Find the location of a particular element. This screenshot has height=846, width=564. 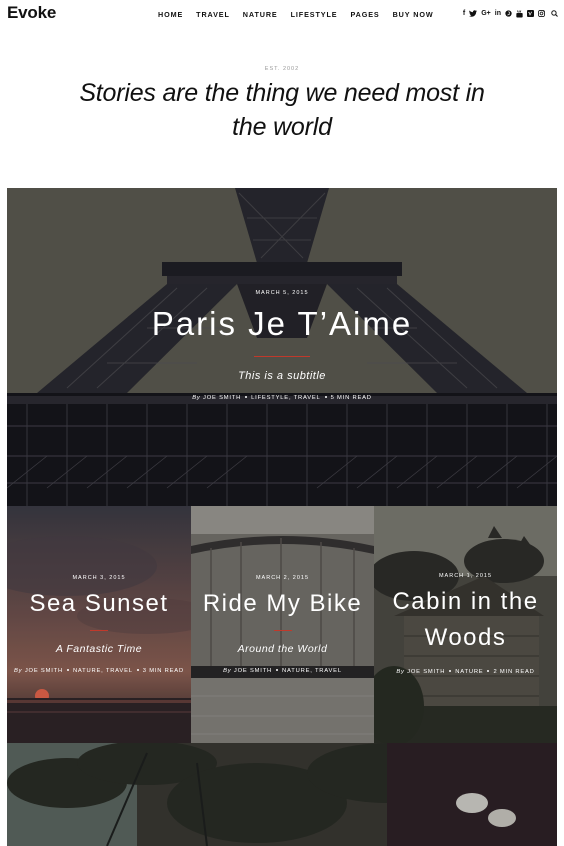

pinterest-icon is located at coordinates (508, 13).